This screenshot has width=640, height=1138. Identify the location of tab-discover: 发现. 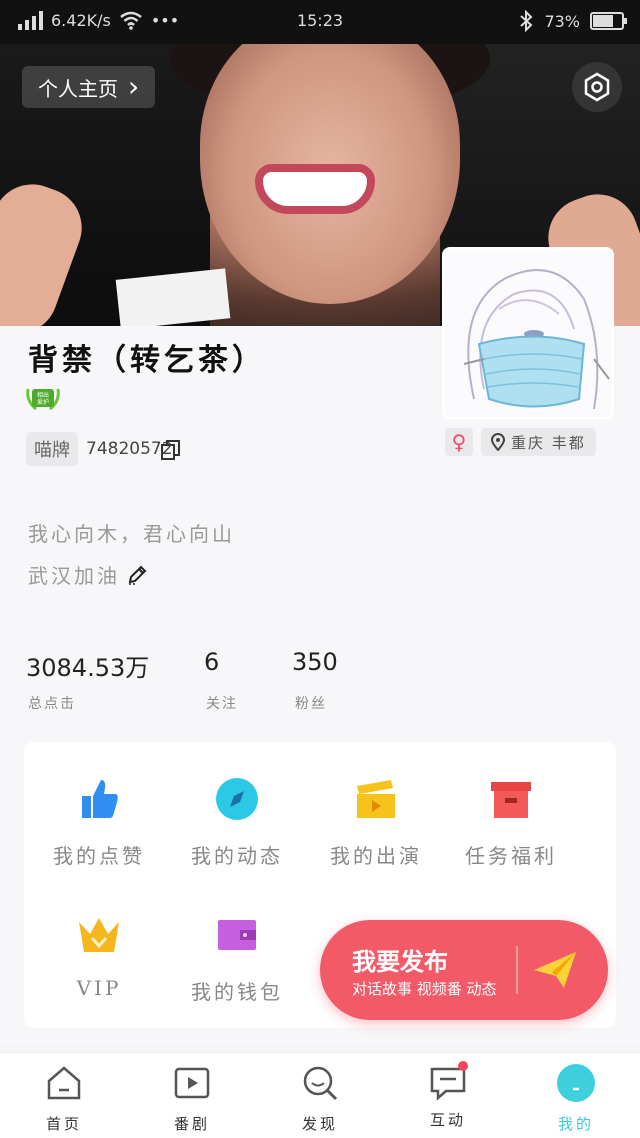
(320, 1098).